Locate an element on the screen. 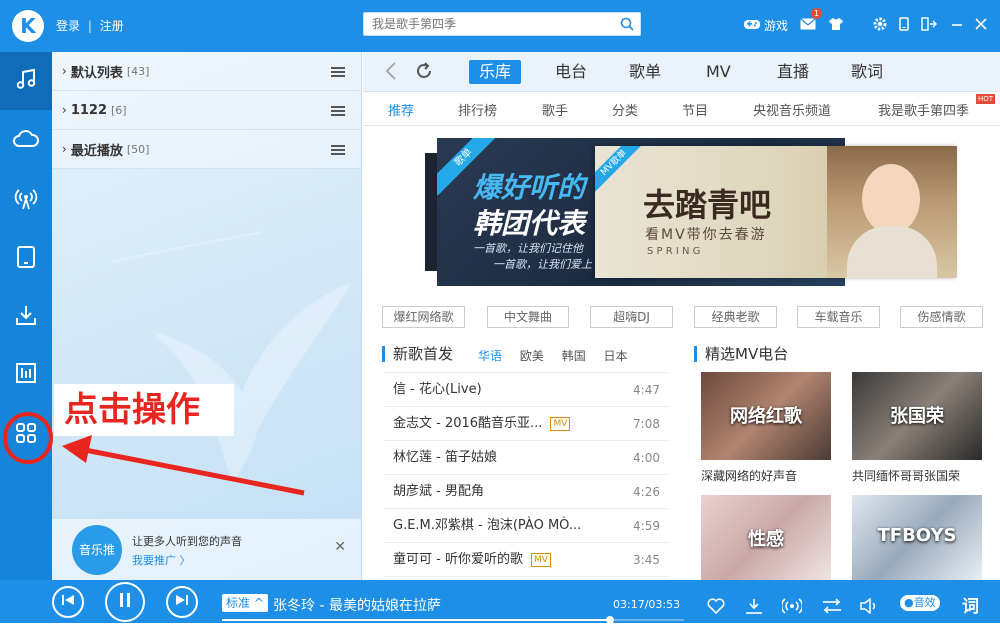  back-arrow-icon is located at coordinates (391, 73).